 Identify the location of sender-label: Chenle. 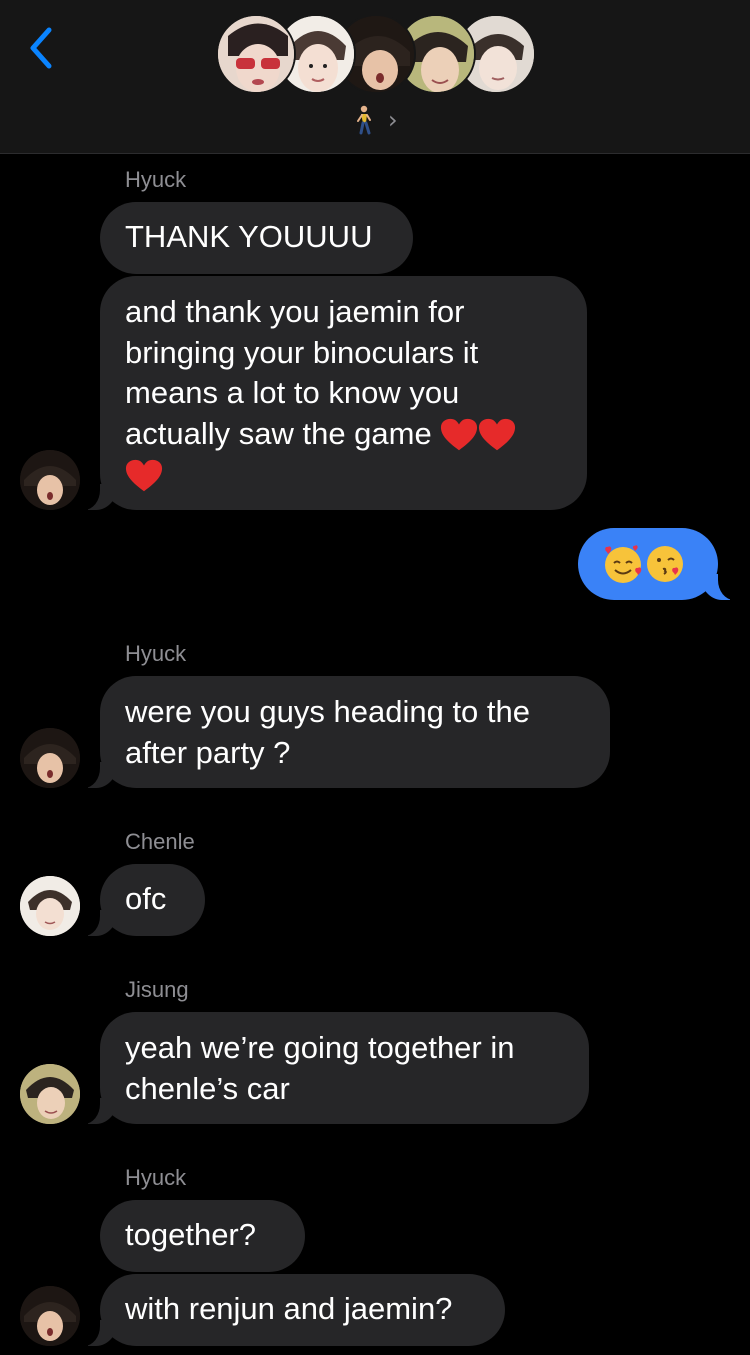
(160, 841).